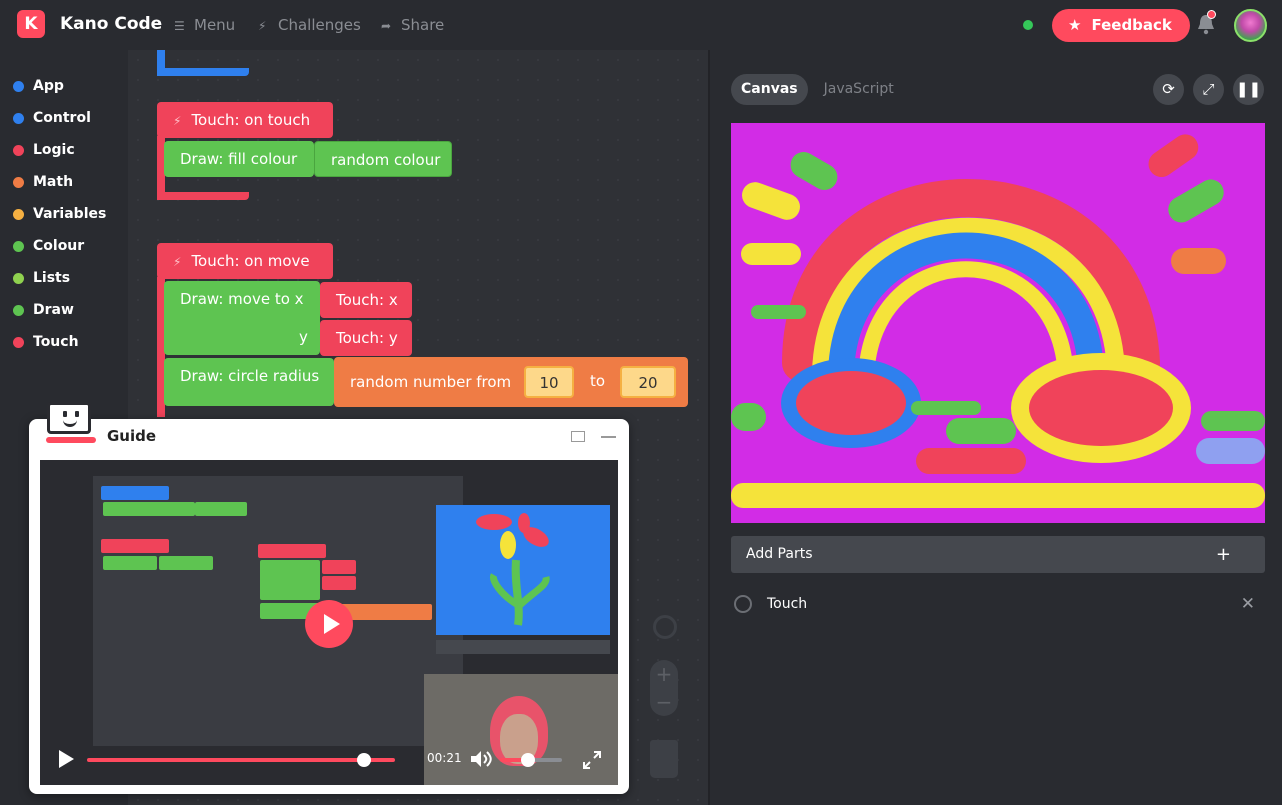  What do you see at coordinates (481, 759) in the screenshot?
I see `volume-icon` at bounding box center [481, 759].